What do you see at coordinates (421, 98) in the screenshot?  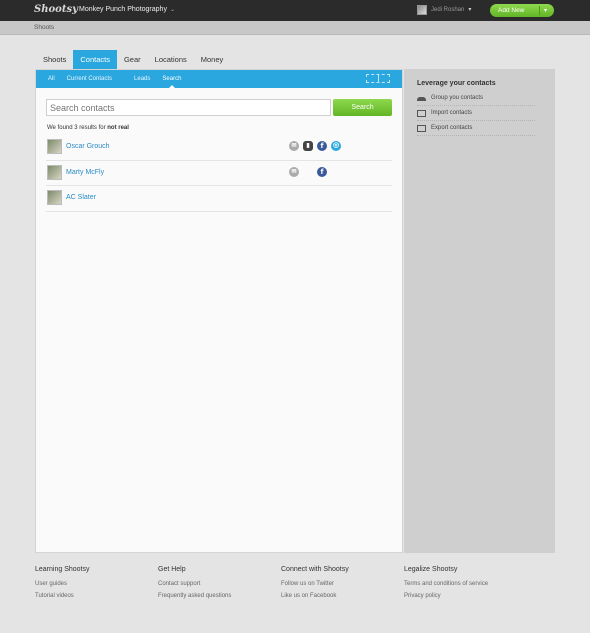 I see `group-icon` at bounding box center [421, 98].